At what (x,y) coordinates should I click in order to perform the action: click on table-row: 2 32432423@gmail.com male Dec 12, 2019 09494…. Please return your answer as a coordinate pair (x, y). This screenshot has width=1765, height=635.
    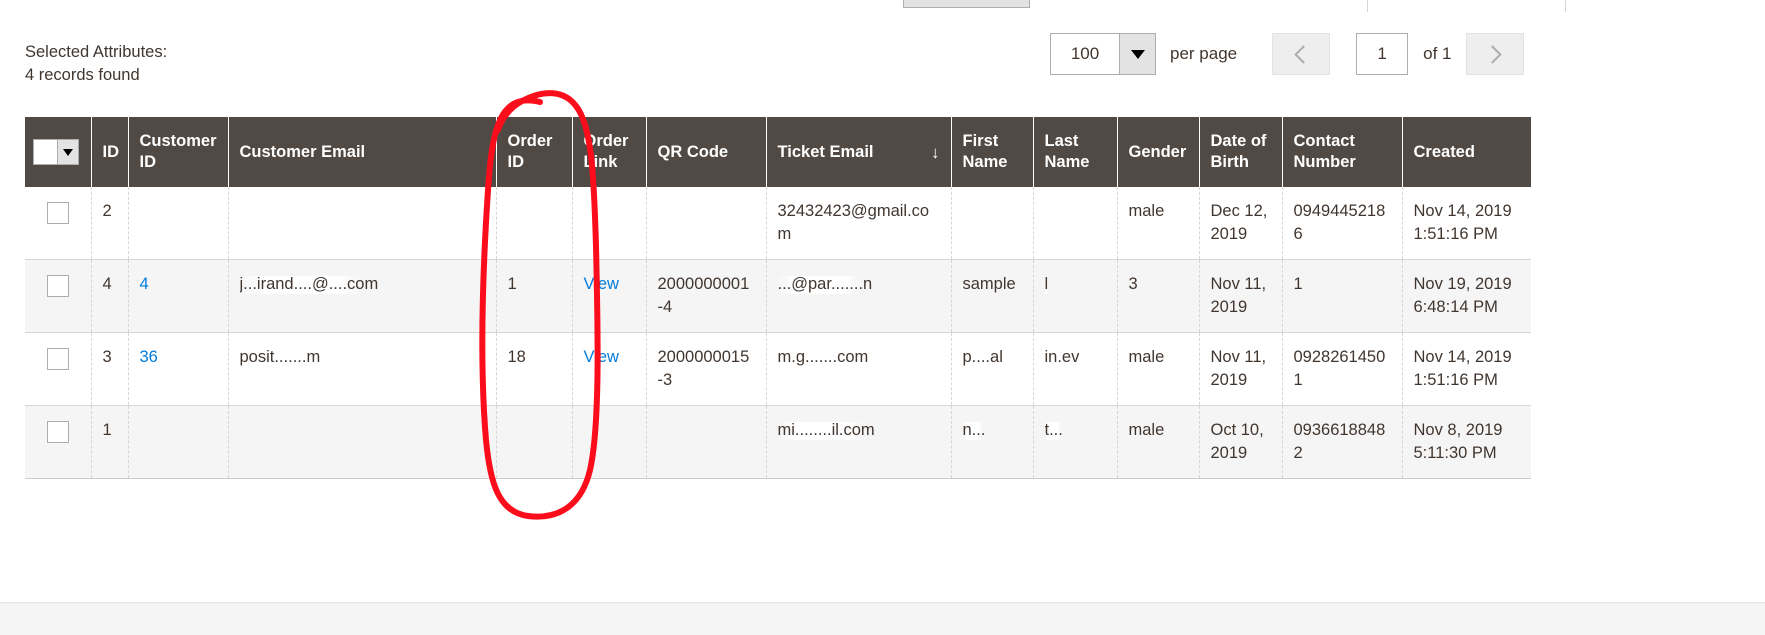
    Looking at the image, I should click on (778, 223).